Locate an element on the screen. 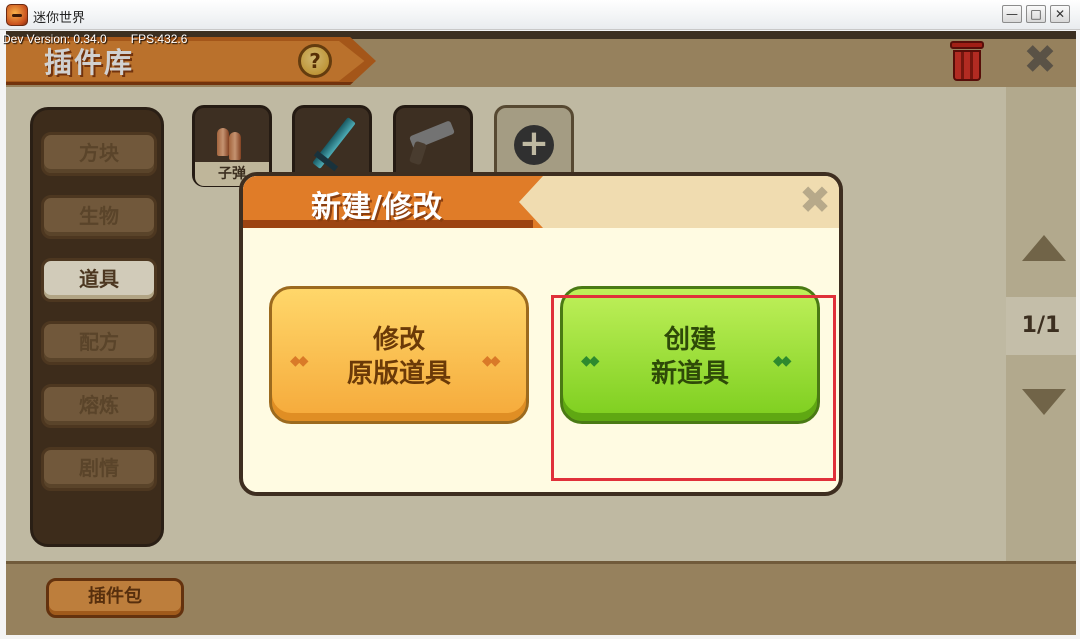  window-titlebar: 迷你世界 — □ ✕ is located at coordinates (540, 15).